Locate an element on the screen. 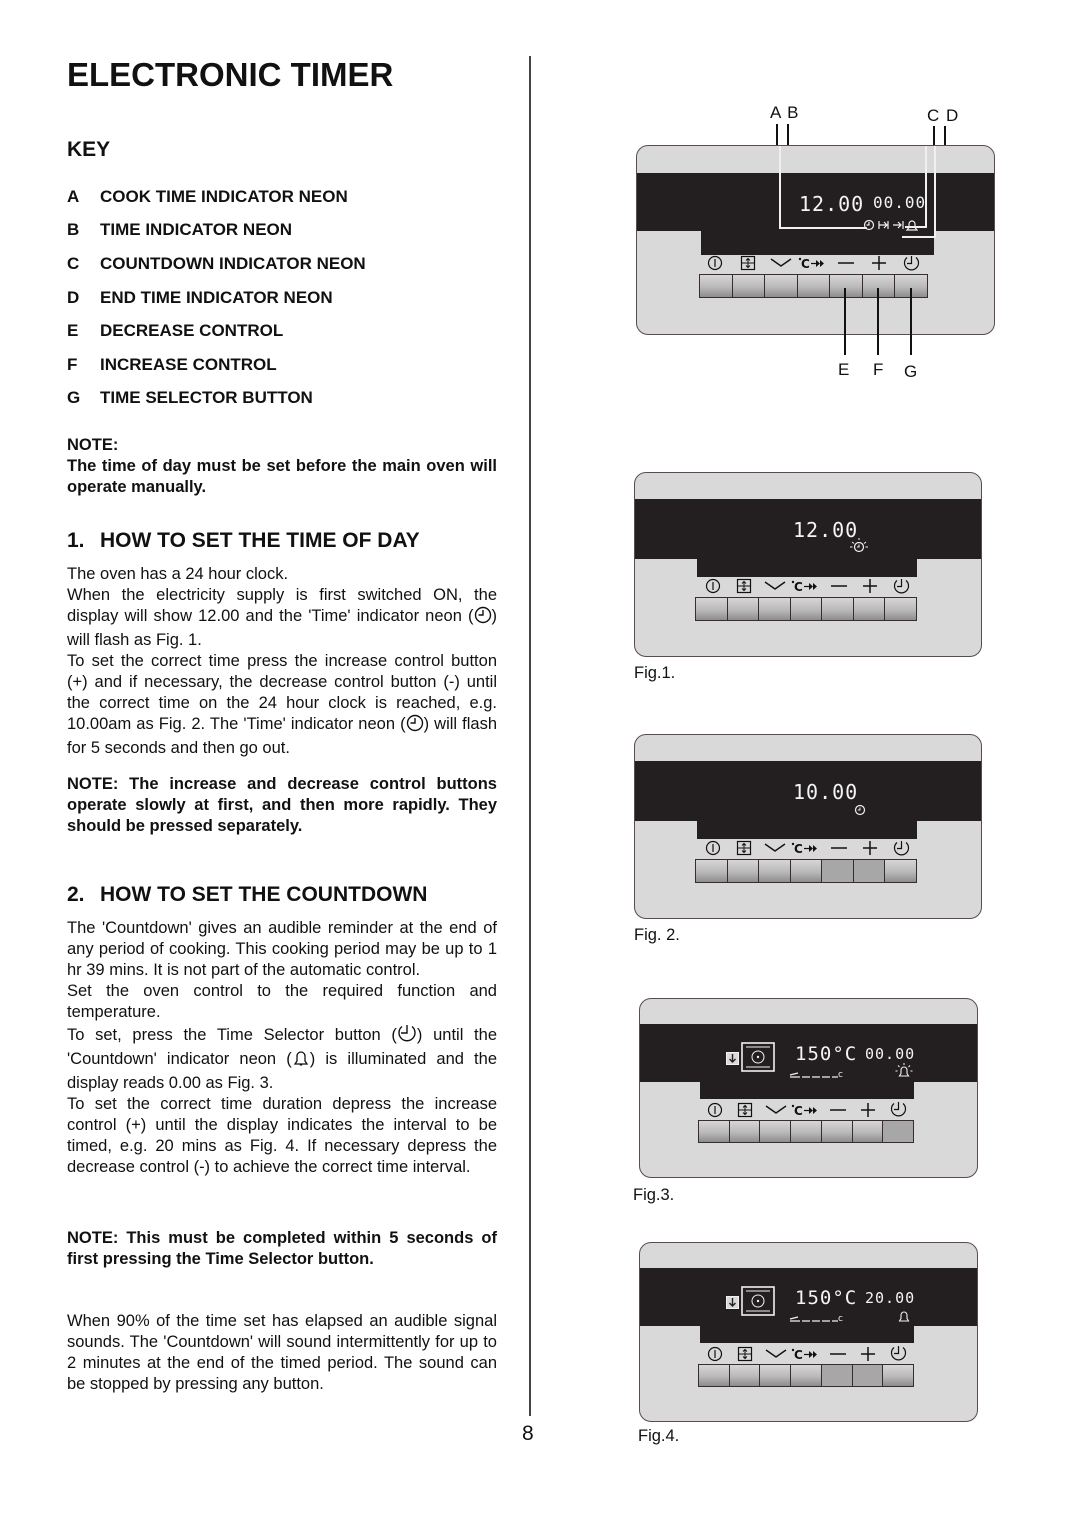  key-item-b: B TIME INDICATOR NEON is located at coordinates (287, 231).